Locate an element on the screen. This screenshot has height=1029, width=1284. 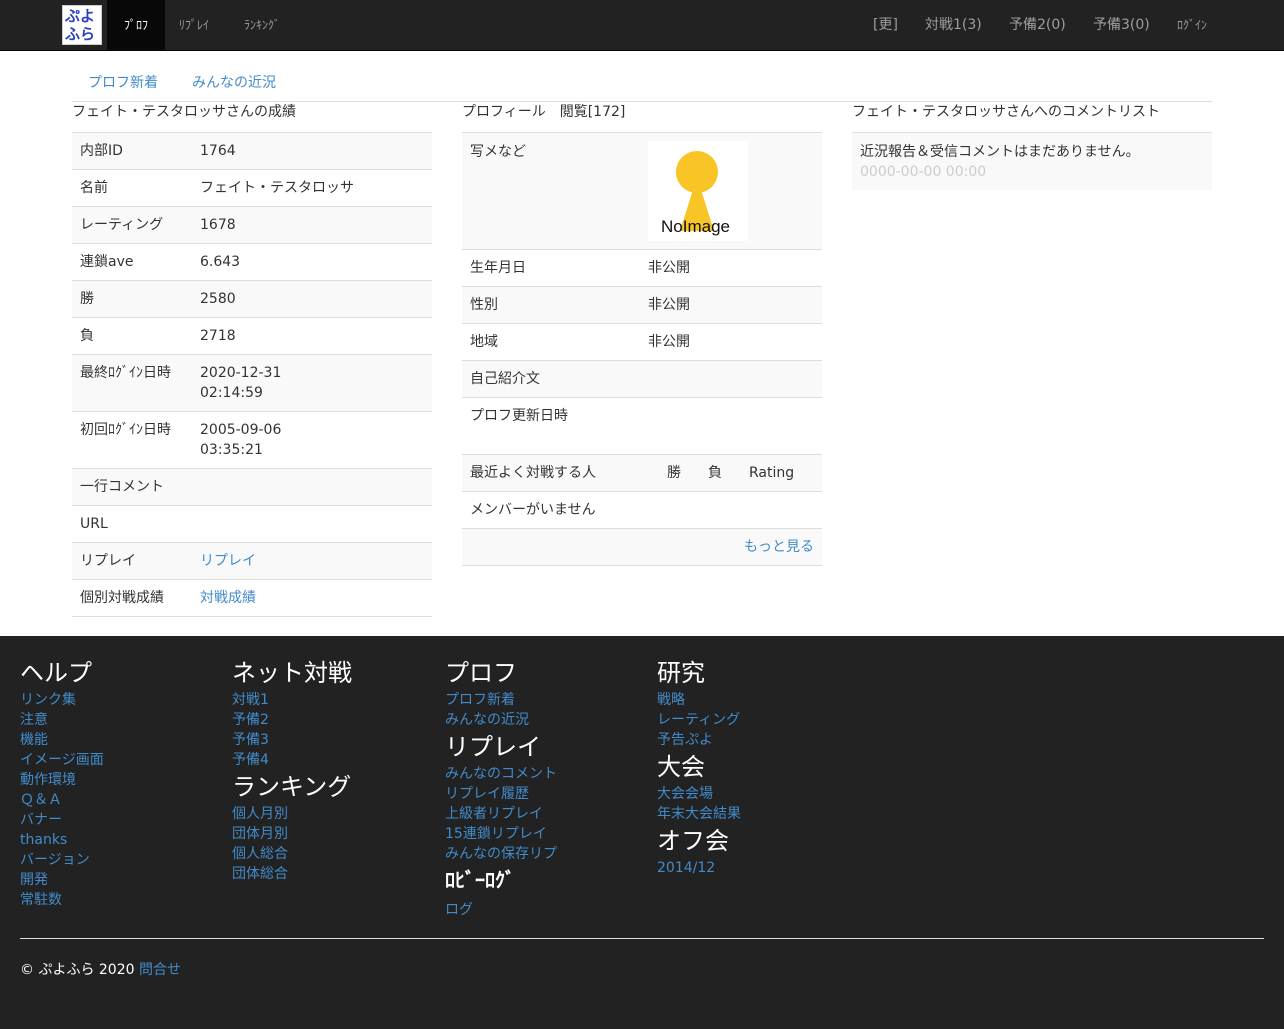
nav-profile: ﾌﾟﾛﾌ is located at coordinates (136, 25).